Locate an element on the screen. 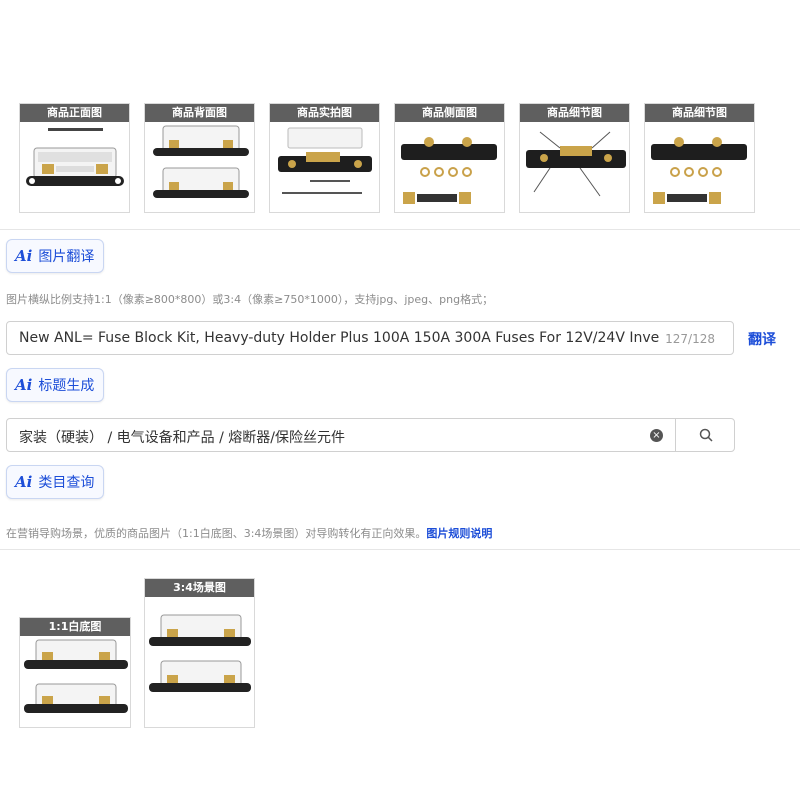 Image resolution: width=800 pixels, height=800 pixels. ai-category-query-button: Ai 类目查询 is located at coordinates (55, 482).